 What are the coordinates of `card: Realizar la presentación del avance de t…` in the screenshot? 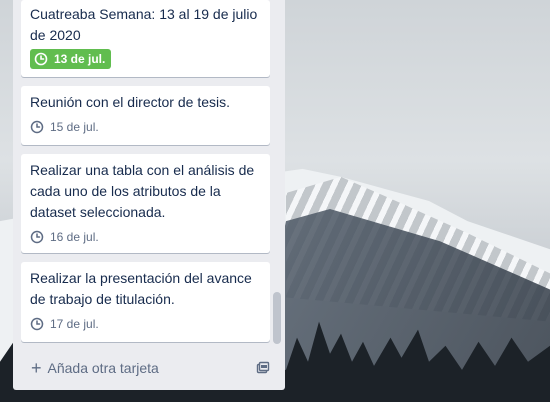 It's located at (145, 302).